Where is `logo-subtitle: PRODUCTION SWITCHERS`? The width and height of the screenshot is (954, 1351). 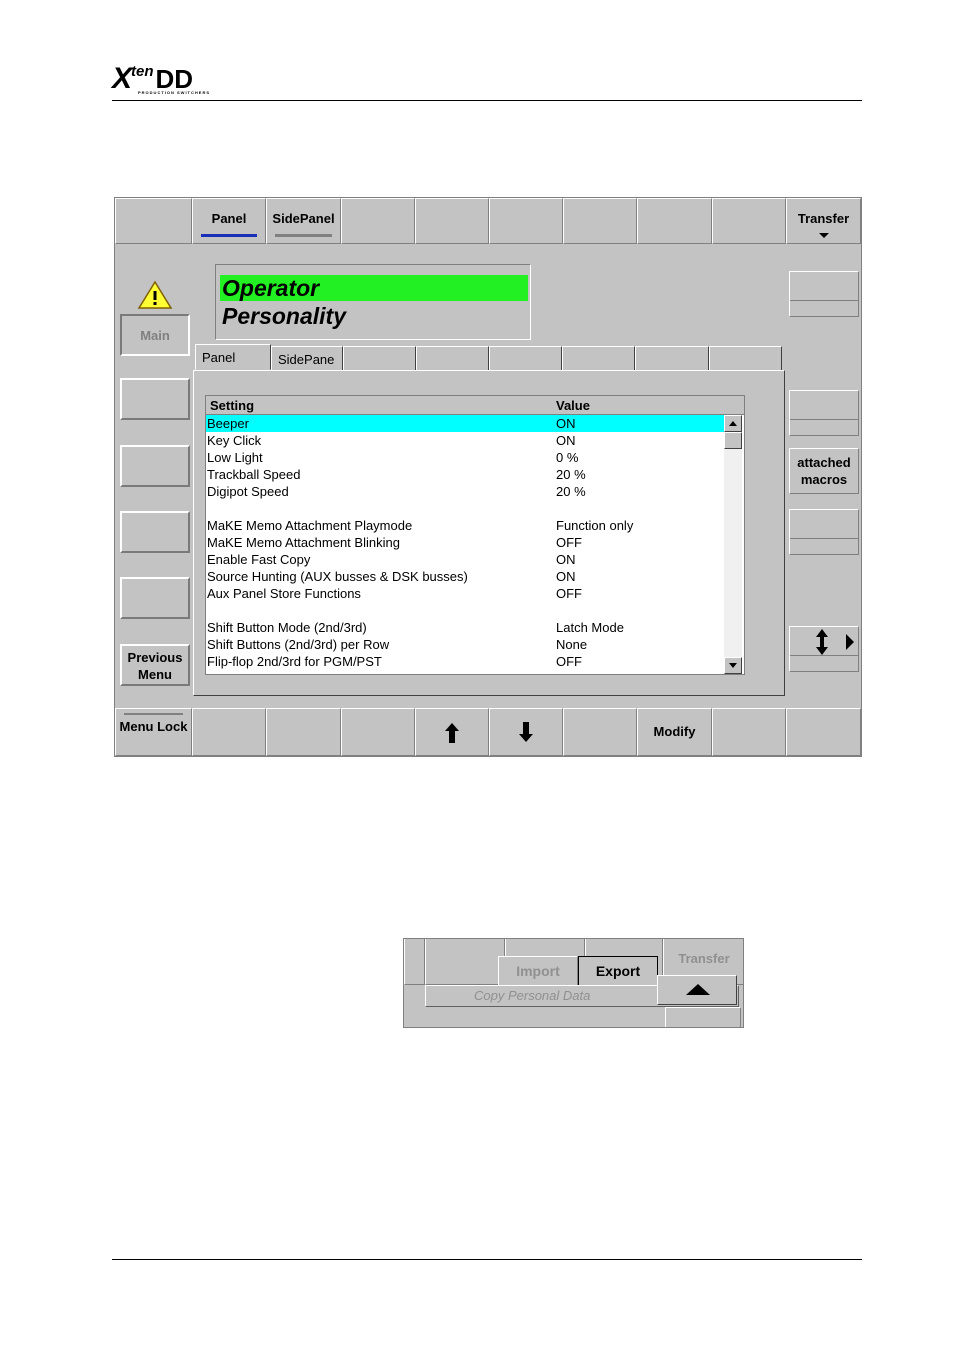
logo-subtitle: PRODUCTION SWITCHERS is located at coordinates (174, 92).